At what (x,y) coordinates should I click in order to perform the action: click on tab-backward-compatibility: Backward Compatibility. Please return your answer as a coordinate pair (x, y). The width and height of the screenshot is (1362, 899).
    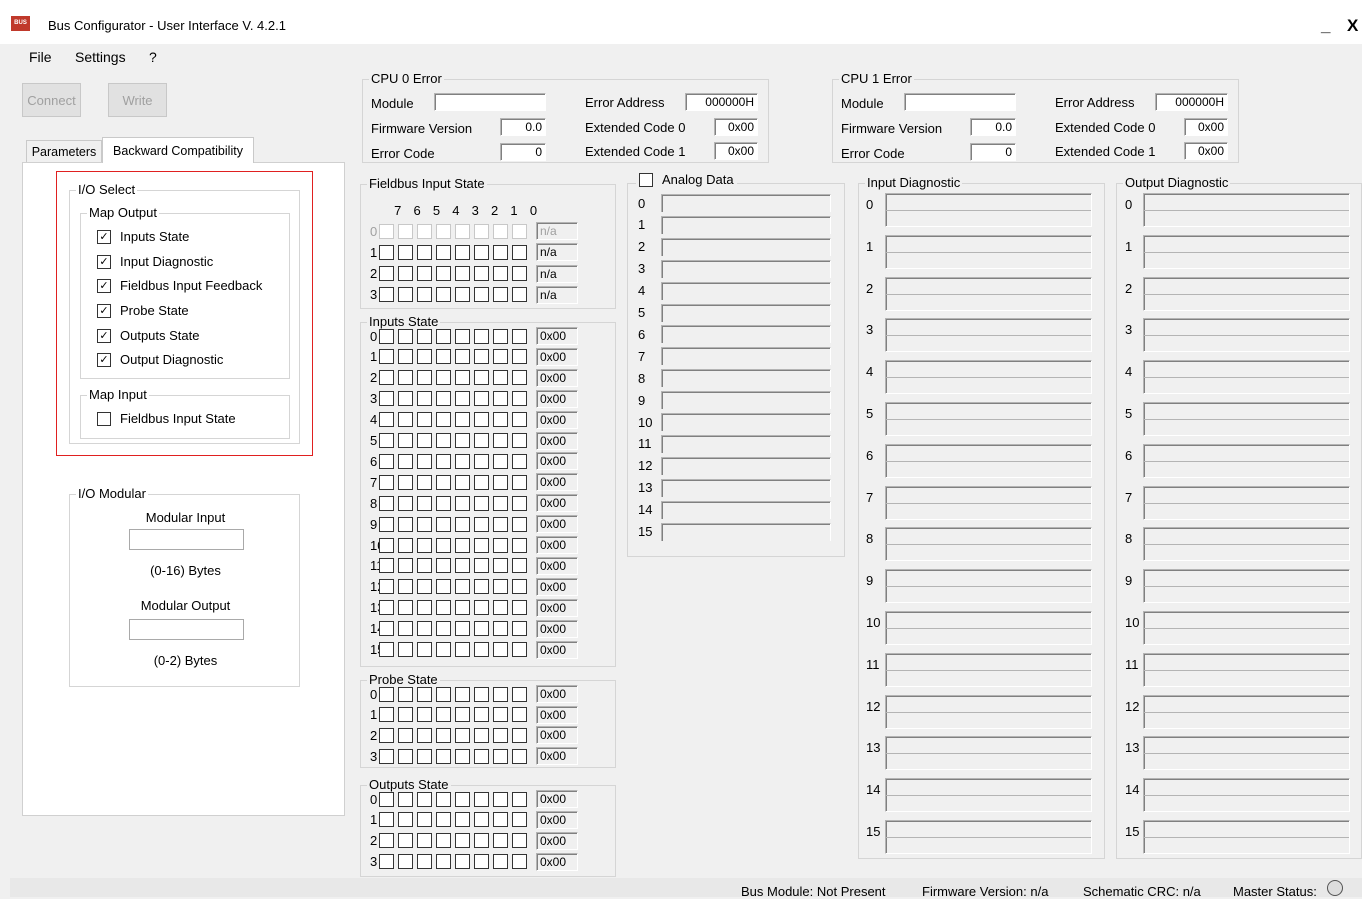
    Looking at the image, I should click on (178, 150).